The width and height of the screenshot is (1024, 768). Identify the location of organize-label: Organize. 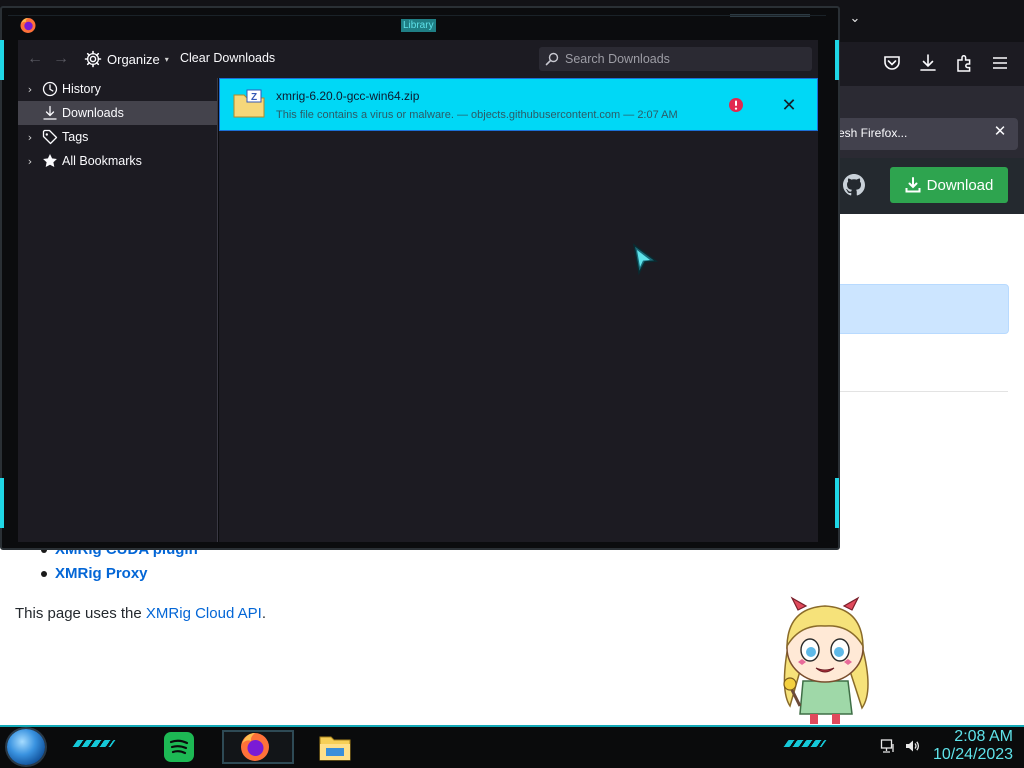
(133, 59).